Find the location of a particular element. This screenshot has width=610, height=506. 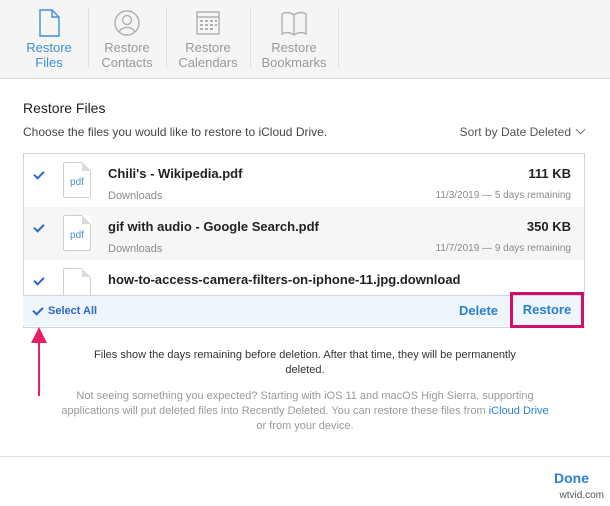

file-deleted-date: 11/7/2019 — 9 days remaining is located at coordinates (503, 248).